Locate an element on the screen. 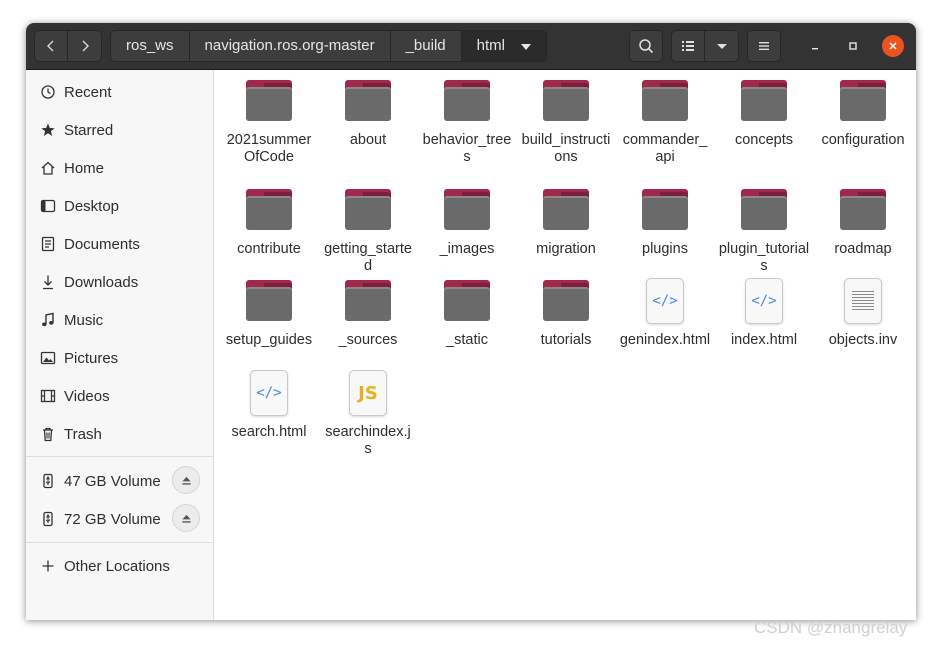 The width and height of the screenshot is (942, 649). folder-item: tutorials is located at coordinates (566, 313).